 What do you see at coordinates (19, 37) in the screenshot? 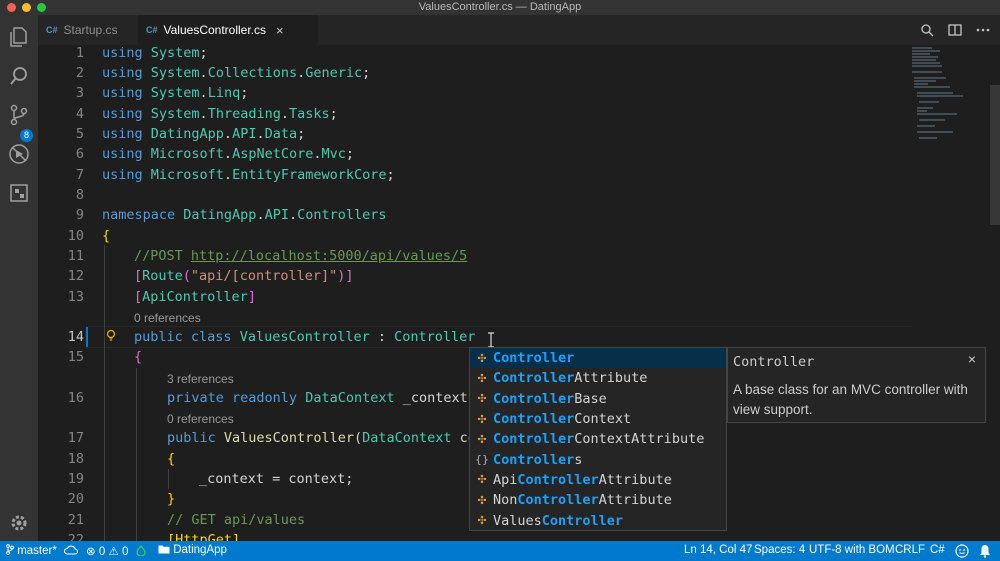
I see `files-icon` at bounding box center [19, 37].